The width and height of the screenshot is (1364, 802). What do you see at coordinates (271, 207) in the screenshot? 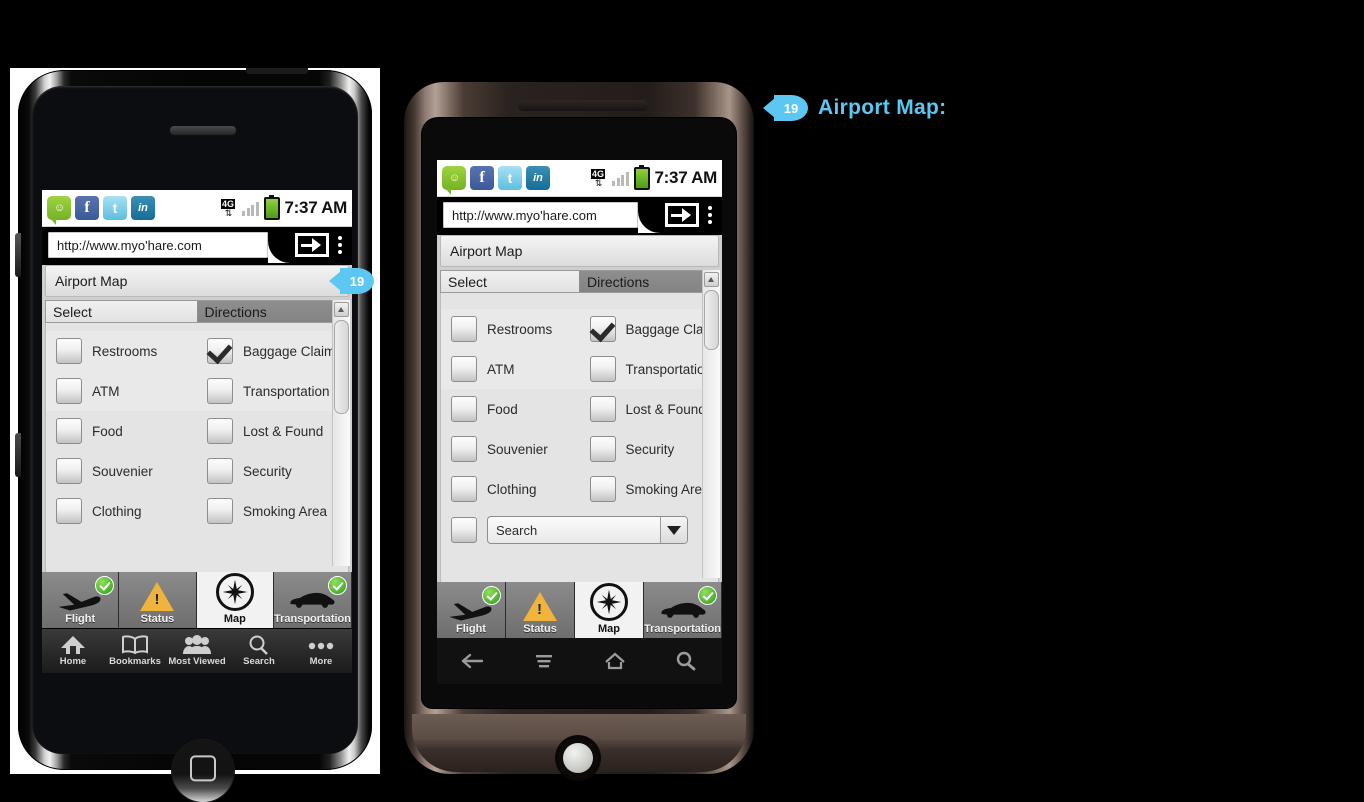
I see `battery-icon` at bounding box center [271, 207].